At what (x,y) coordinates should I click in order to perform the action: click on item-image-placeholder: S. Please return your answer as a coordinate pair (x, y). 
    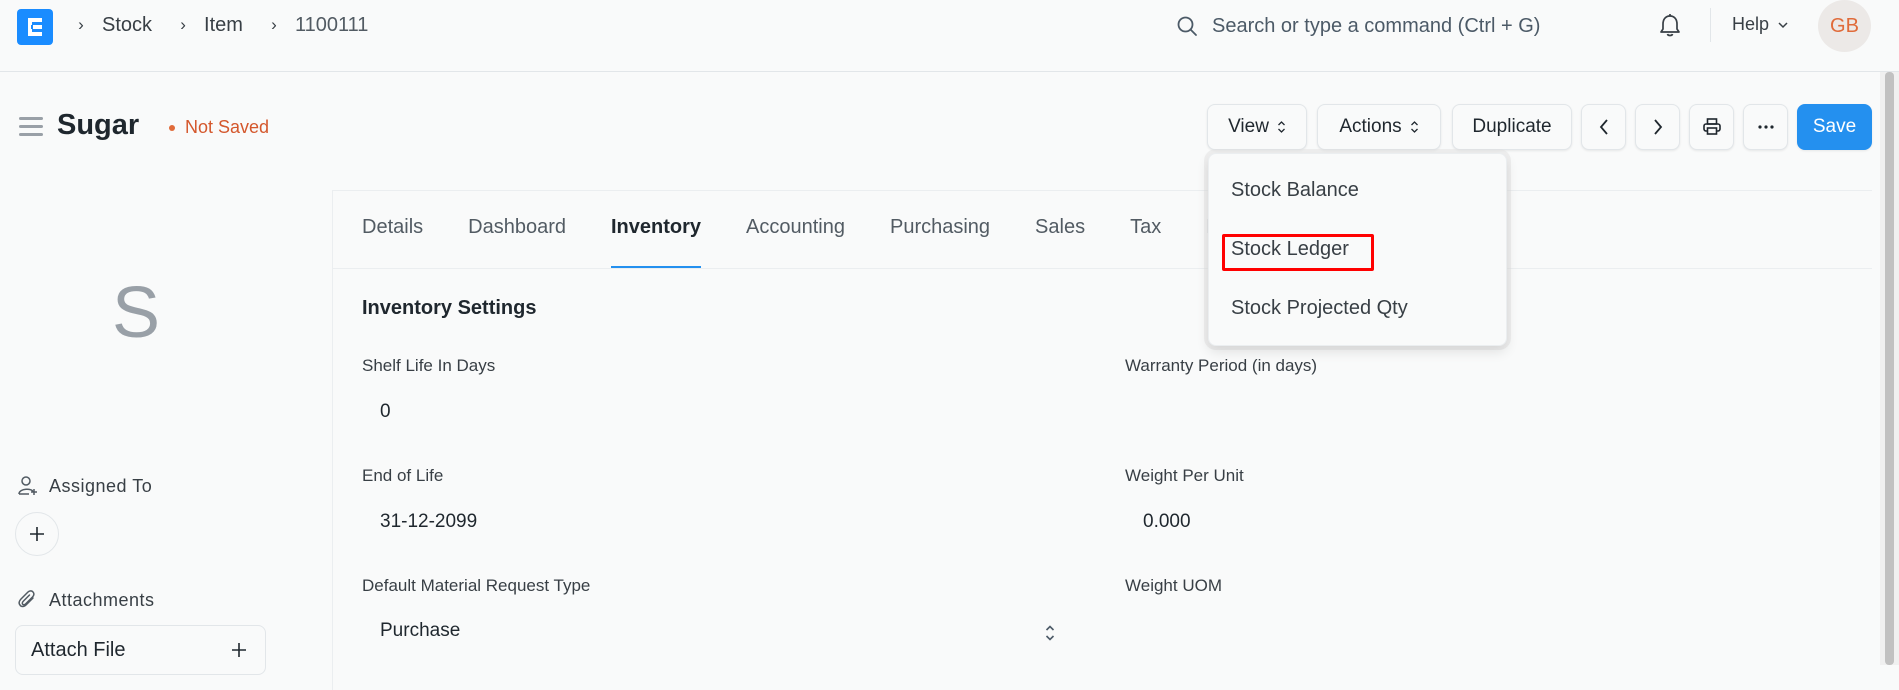
    Looking at the image, I should click on (136, 313).